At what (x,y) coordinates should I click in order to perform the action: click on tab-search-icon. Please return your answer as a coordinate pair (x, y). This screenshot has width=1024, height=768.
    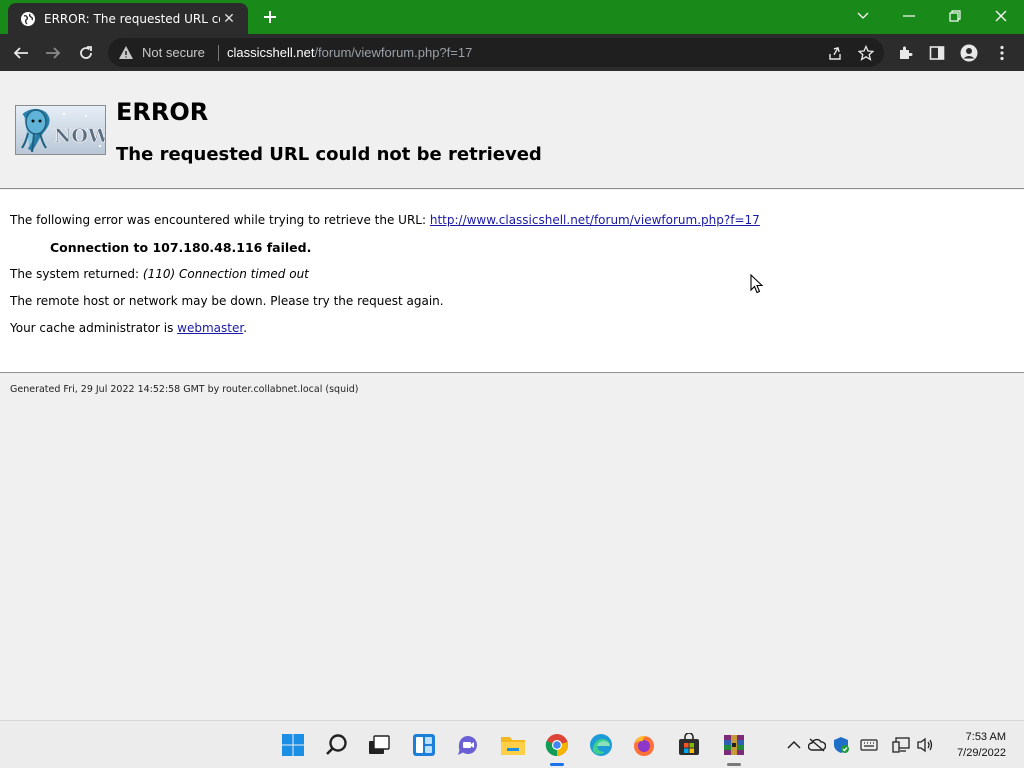
    Looking at the image, I should click on (863, 16).